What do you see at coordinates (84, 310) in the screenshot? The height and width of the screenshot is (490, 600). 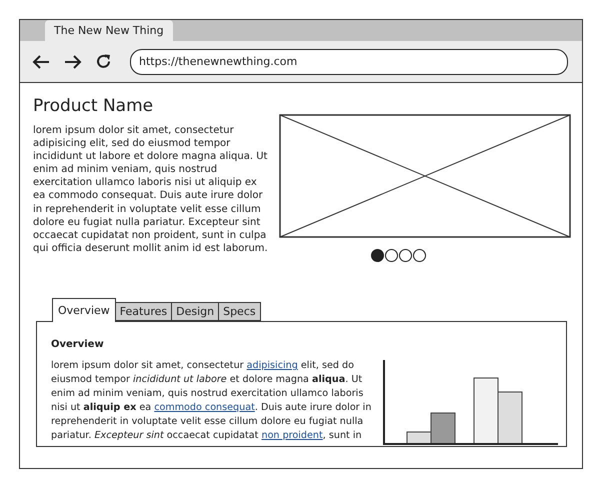 I see `tab: Overview` at bounding box center [84, 310].